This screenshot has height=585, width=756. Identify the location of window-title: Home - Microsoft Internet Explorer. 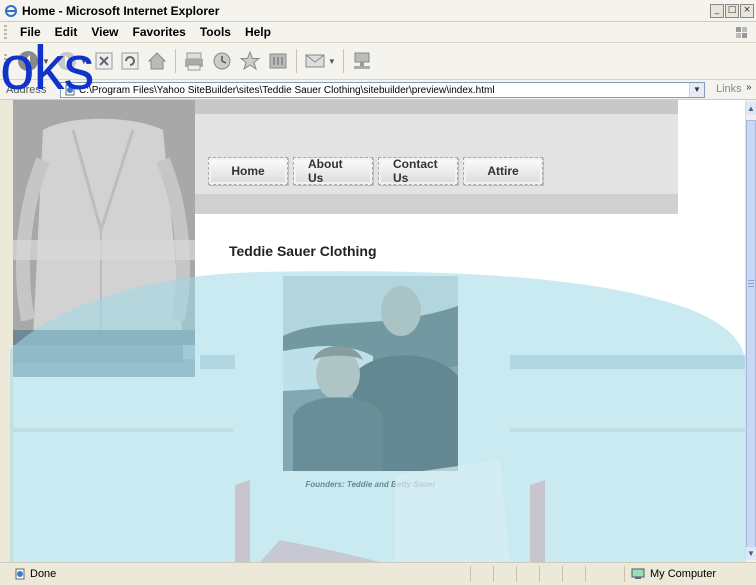
(121, 10).